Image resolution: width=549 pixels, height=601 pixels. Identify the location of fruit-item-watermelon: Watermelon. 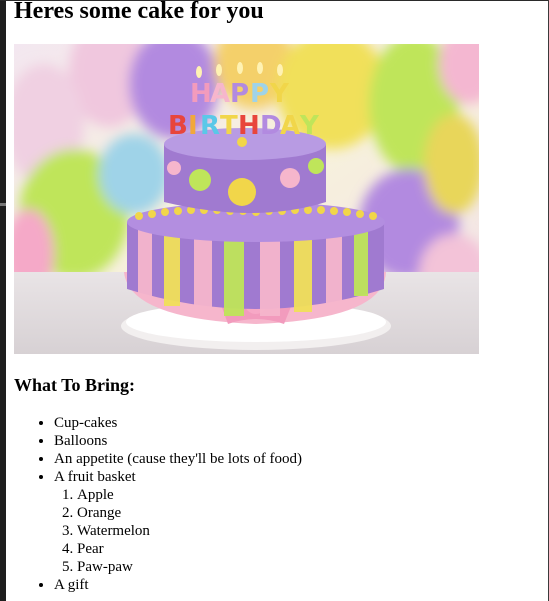
(189, 531).